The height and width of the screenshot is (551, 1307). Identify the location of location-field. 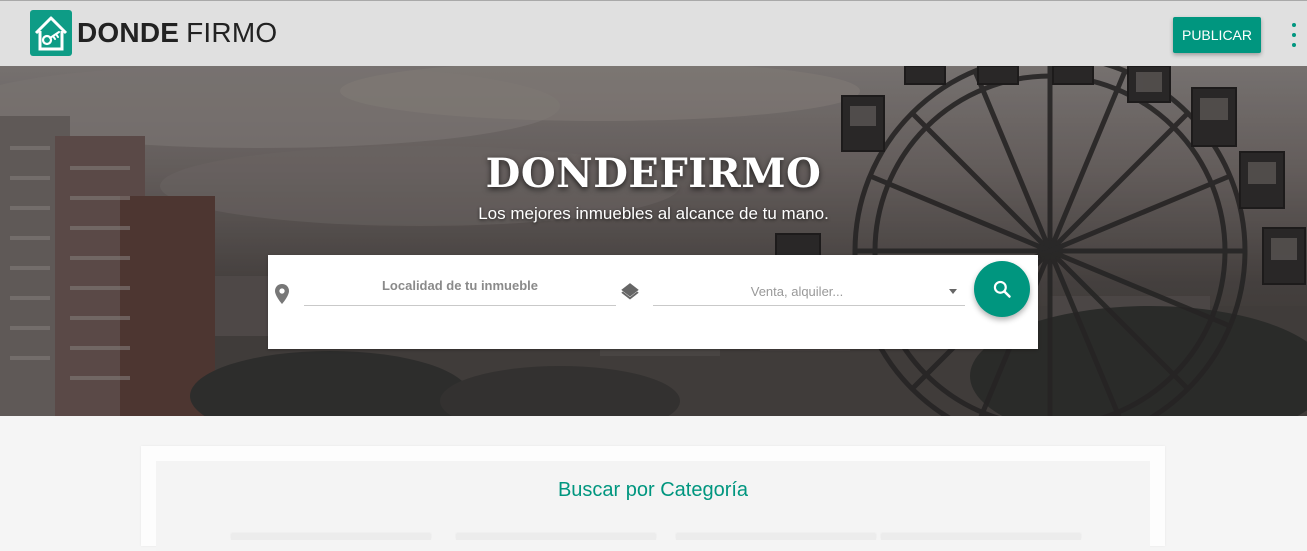
(460, 288).